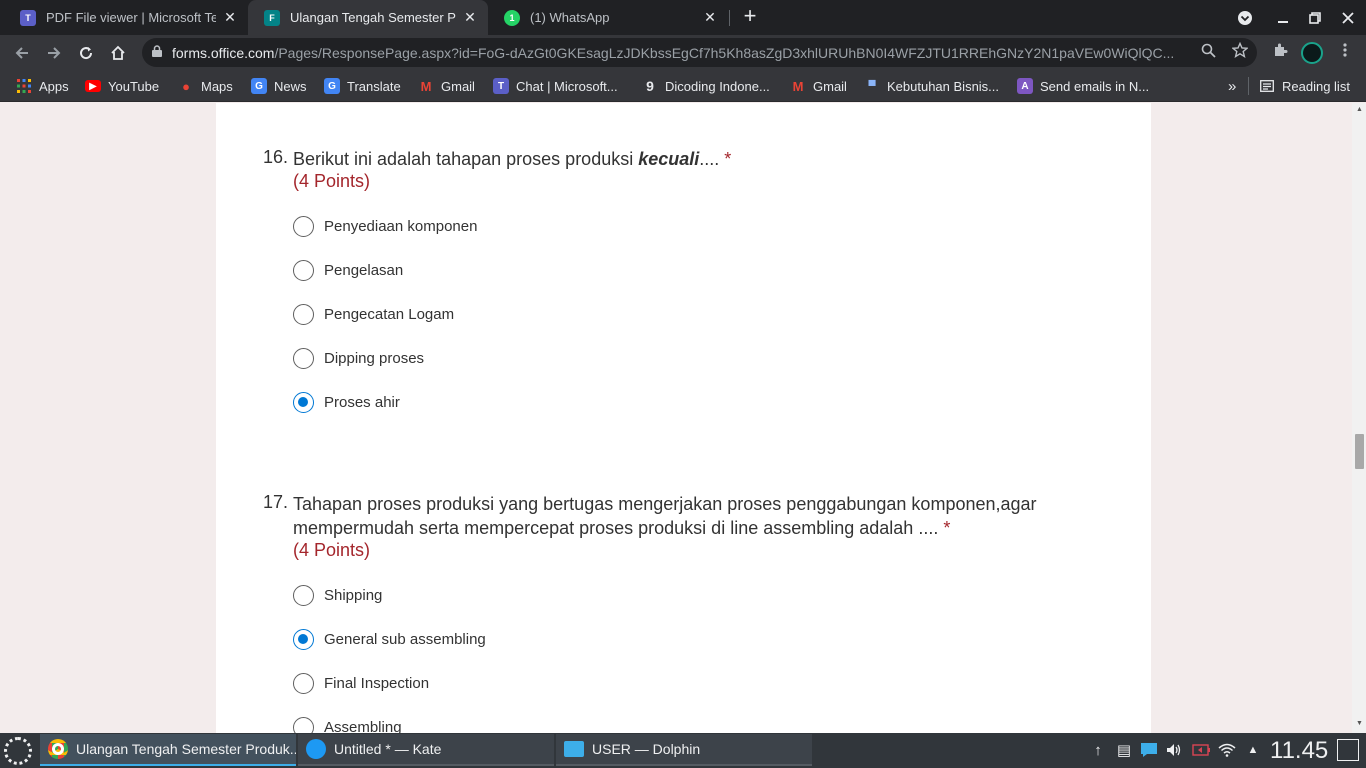  Describe the element at coordinates (363, 726) in the screenshot. I see `option-label: Assembling` at that location.